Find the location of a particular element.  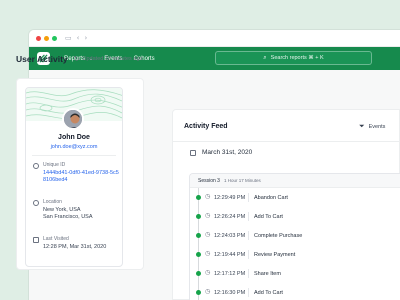

event-row: ◷ 12:16:30 PM Add To Cart is located at coordinates (295, 292).